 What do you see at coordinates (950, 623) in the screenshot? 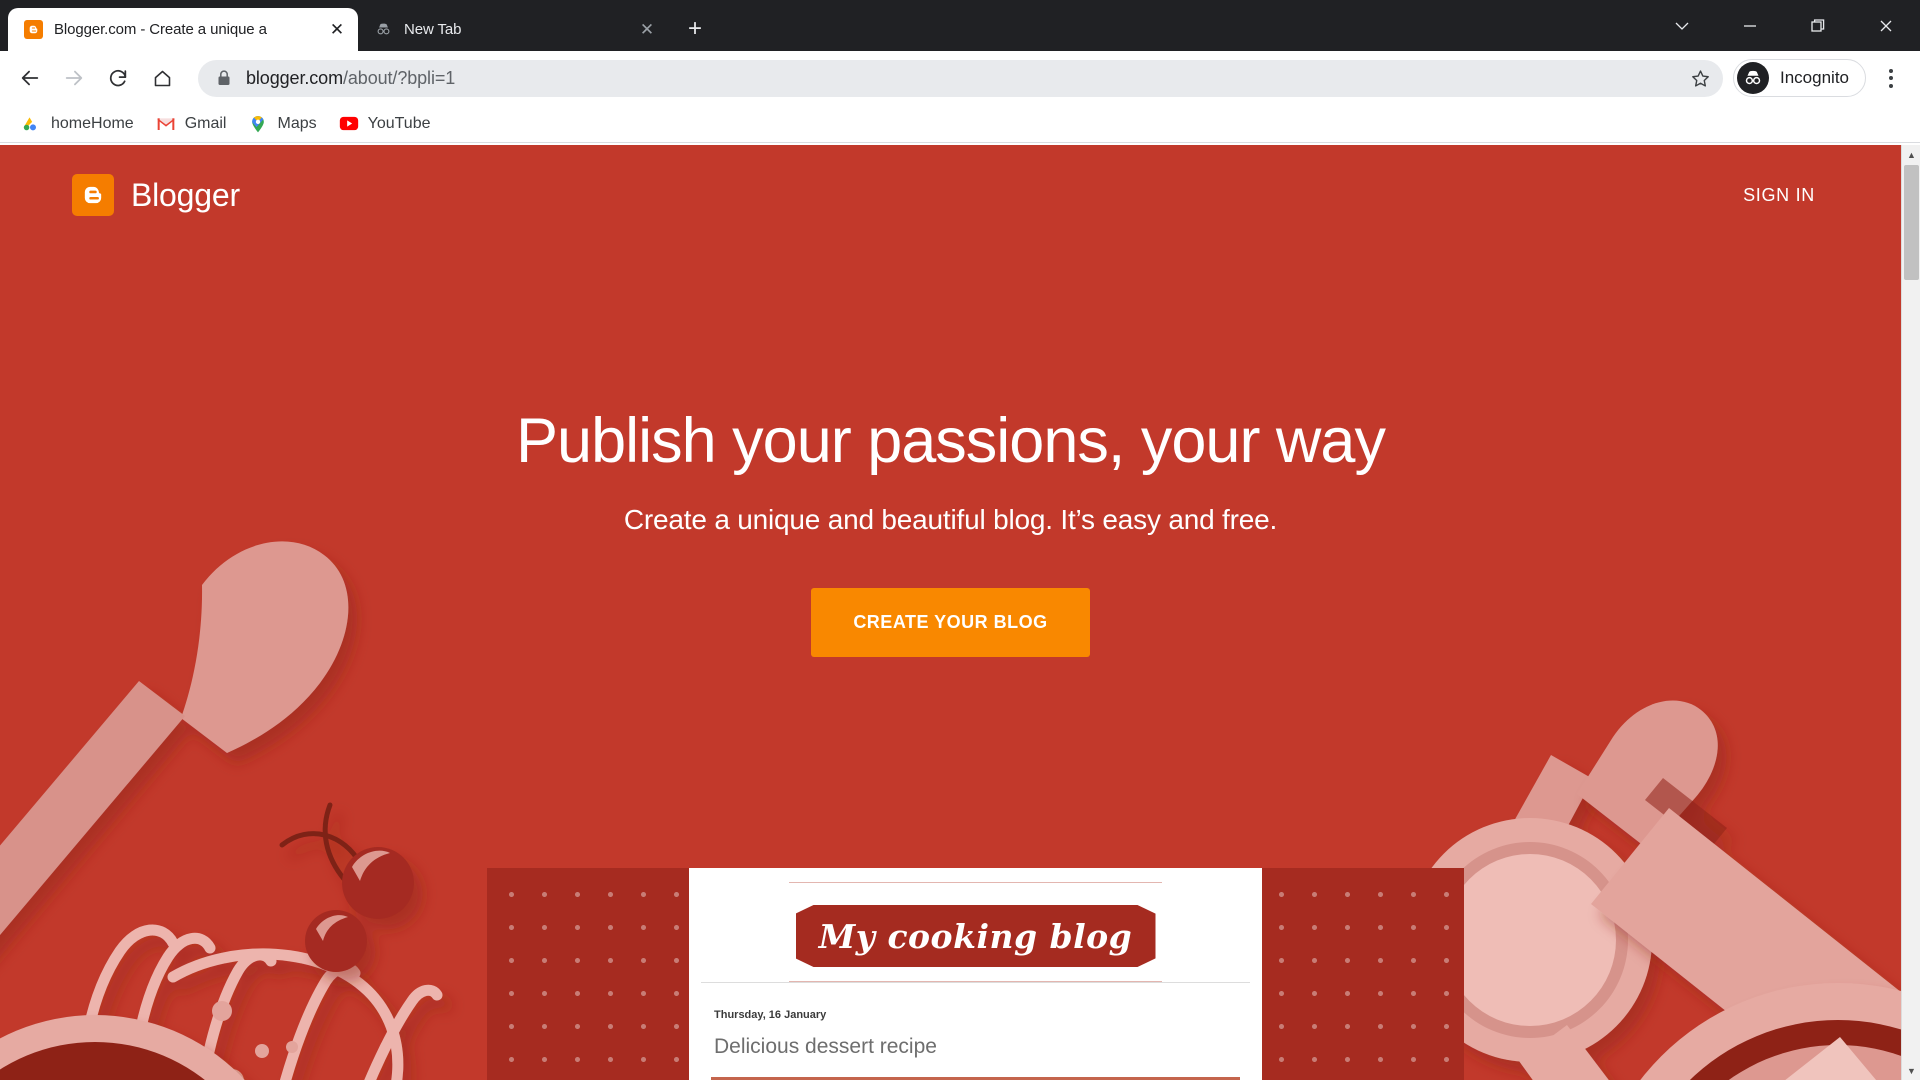
I see `create-your-blog-button: CREATE YOUR BLOG` at bounding box center [950, 623].